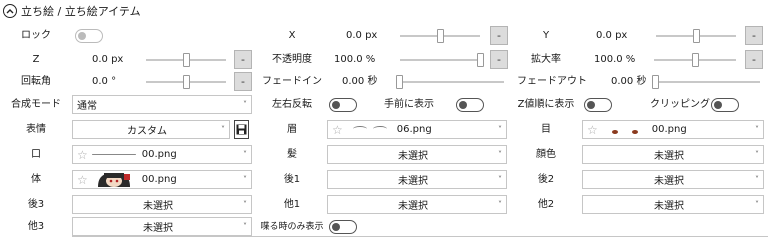 The height and width of the screenshot is (240, 768). Describe the element at coordinates (162, 154) in the screenshot. I see `mouth-select: ☆ 00.png ˅` at that location.